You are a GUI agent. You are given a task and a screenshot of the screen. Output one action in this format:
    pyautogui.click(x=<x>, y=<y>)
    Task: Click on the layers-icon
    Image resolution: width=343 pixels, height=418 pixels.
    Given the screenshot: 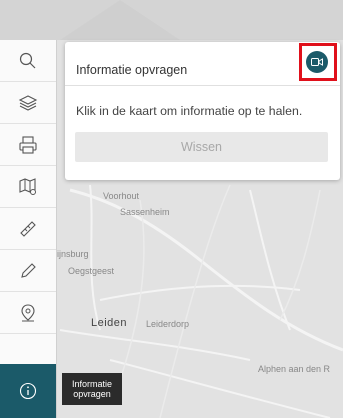 What is the action you would take?
    pyautogui.click(x=28, y=102)
    